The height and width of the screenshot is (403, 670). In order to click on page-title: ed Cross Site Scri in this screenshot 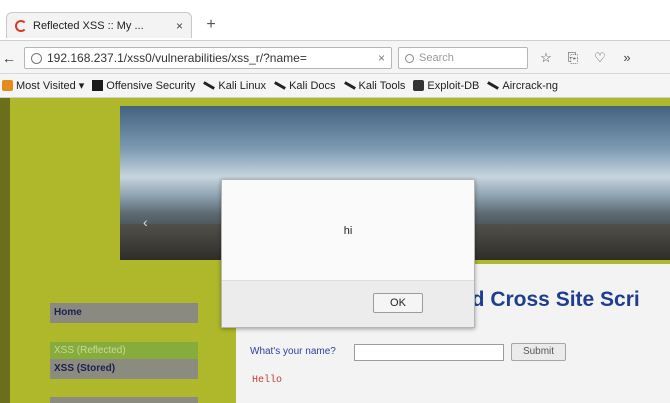, I will do `click(550, 299)`.